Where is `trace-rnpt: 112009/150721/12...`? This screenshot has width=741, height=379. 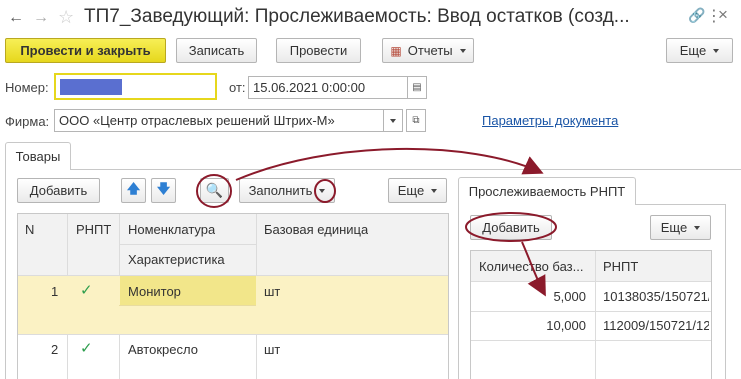
trace-rnpt: 112009/150721/12... is located at coordinates (656, 325).